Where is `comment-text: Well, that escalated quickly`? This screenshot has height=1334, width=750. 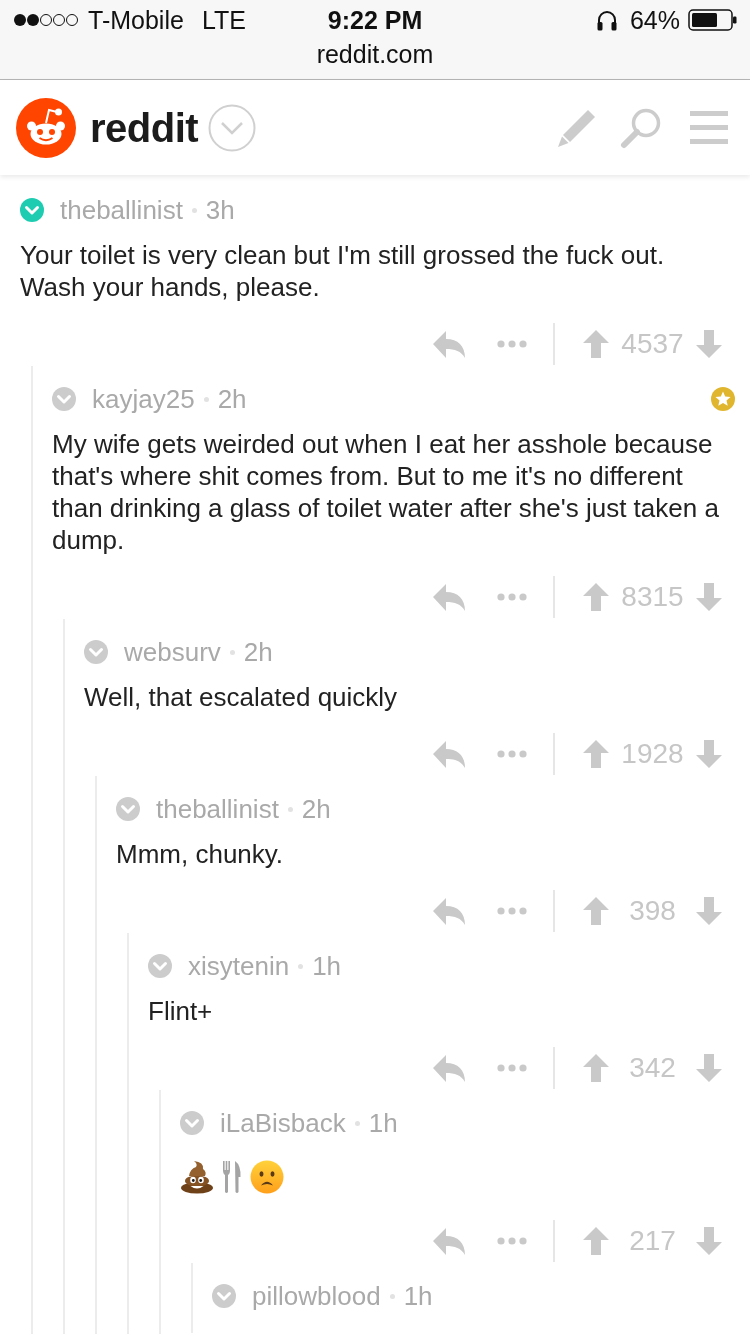 comment-text: Well, that escalated quickly is located at coordinates (241, 697).